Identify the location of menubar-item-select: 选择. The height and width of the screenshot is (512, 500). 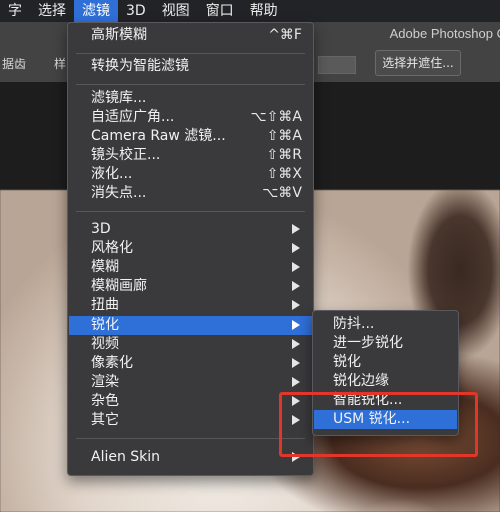
(52, 11).